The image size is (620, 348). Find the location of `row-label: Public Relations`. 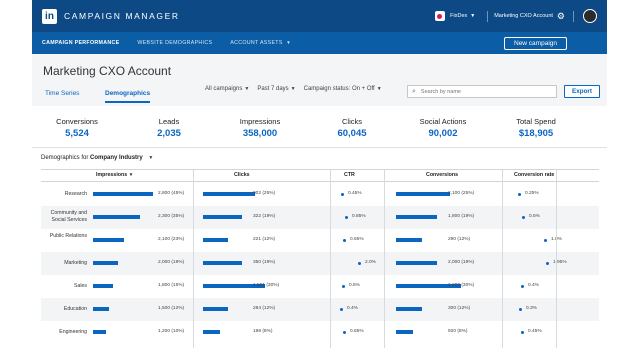

row-label: Public Relations is located at coordinates (68, 236).